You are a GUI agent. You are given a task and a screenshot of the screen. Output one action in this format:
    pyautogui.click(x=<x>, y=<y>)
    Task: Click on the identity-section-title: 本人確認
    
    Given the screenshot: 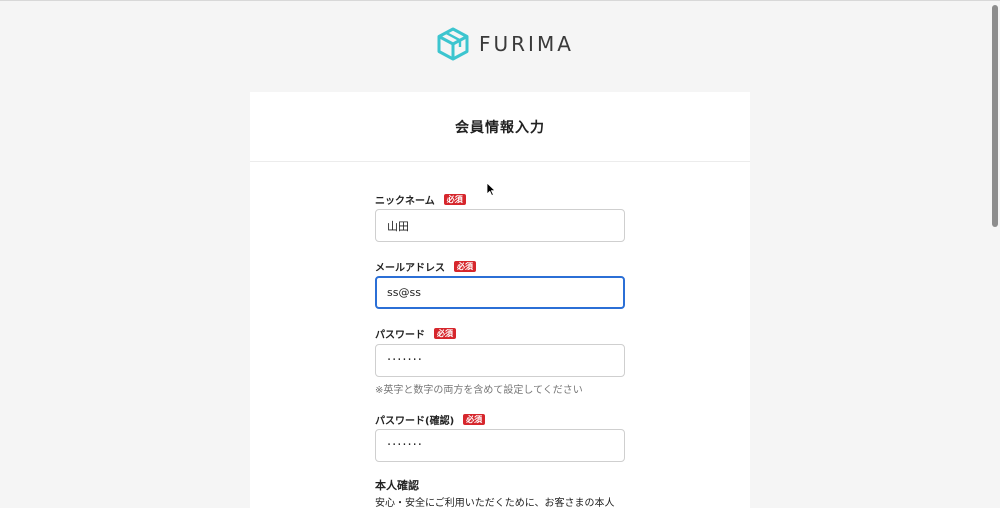 What is the action you would take?
    pyautogui.click(x=397, y=485)
    